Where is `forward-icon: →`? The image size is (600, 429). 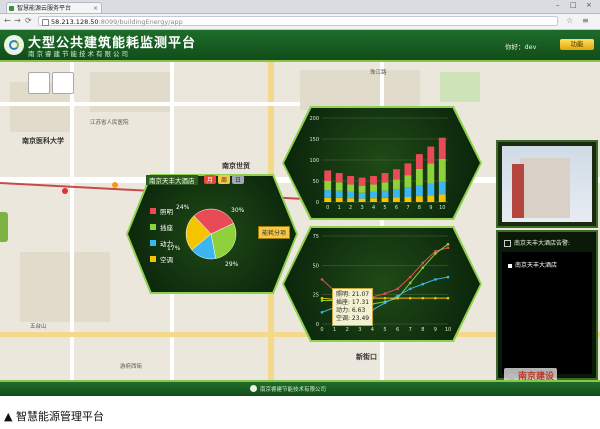
forward-icon: → is located at coordinates (17, 20).